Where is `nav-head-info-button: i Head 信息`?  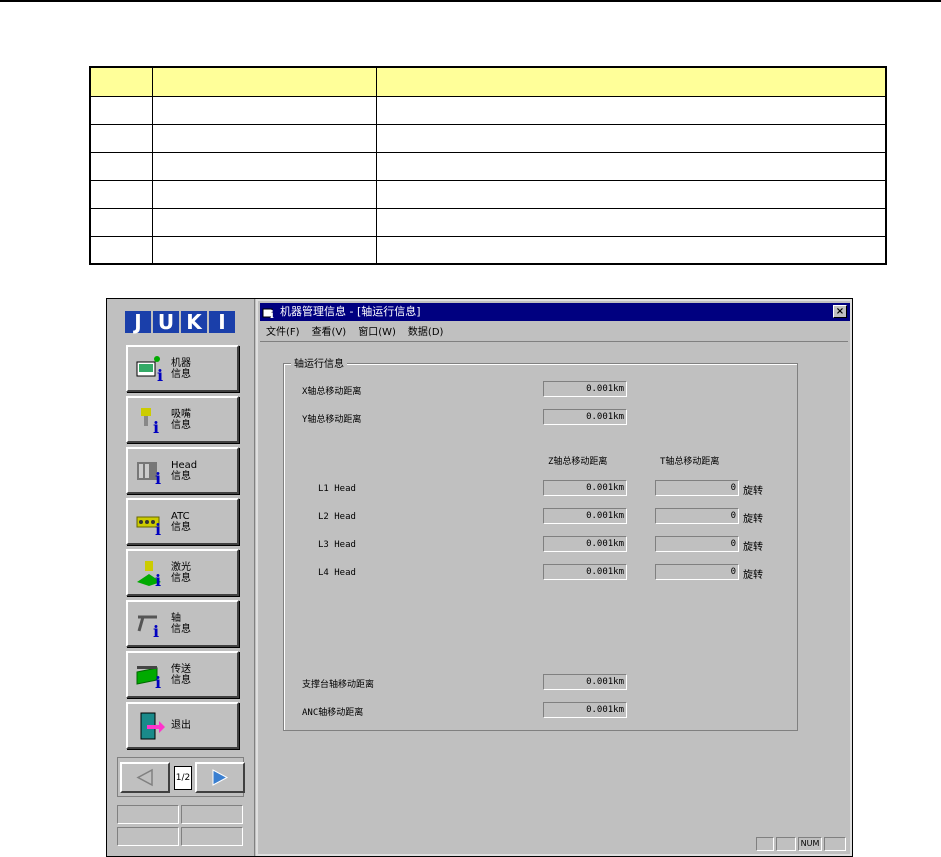 nav-head-info-button: i Head 信息 is located at coordinates (182, 470).